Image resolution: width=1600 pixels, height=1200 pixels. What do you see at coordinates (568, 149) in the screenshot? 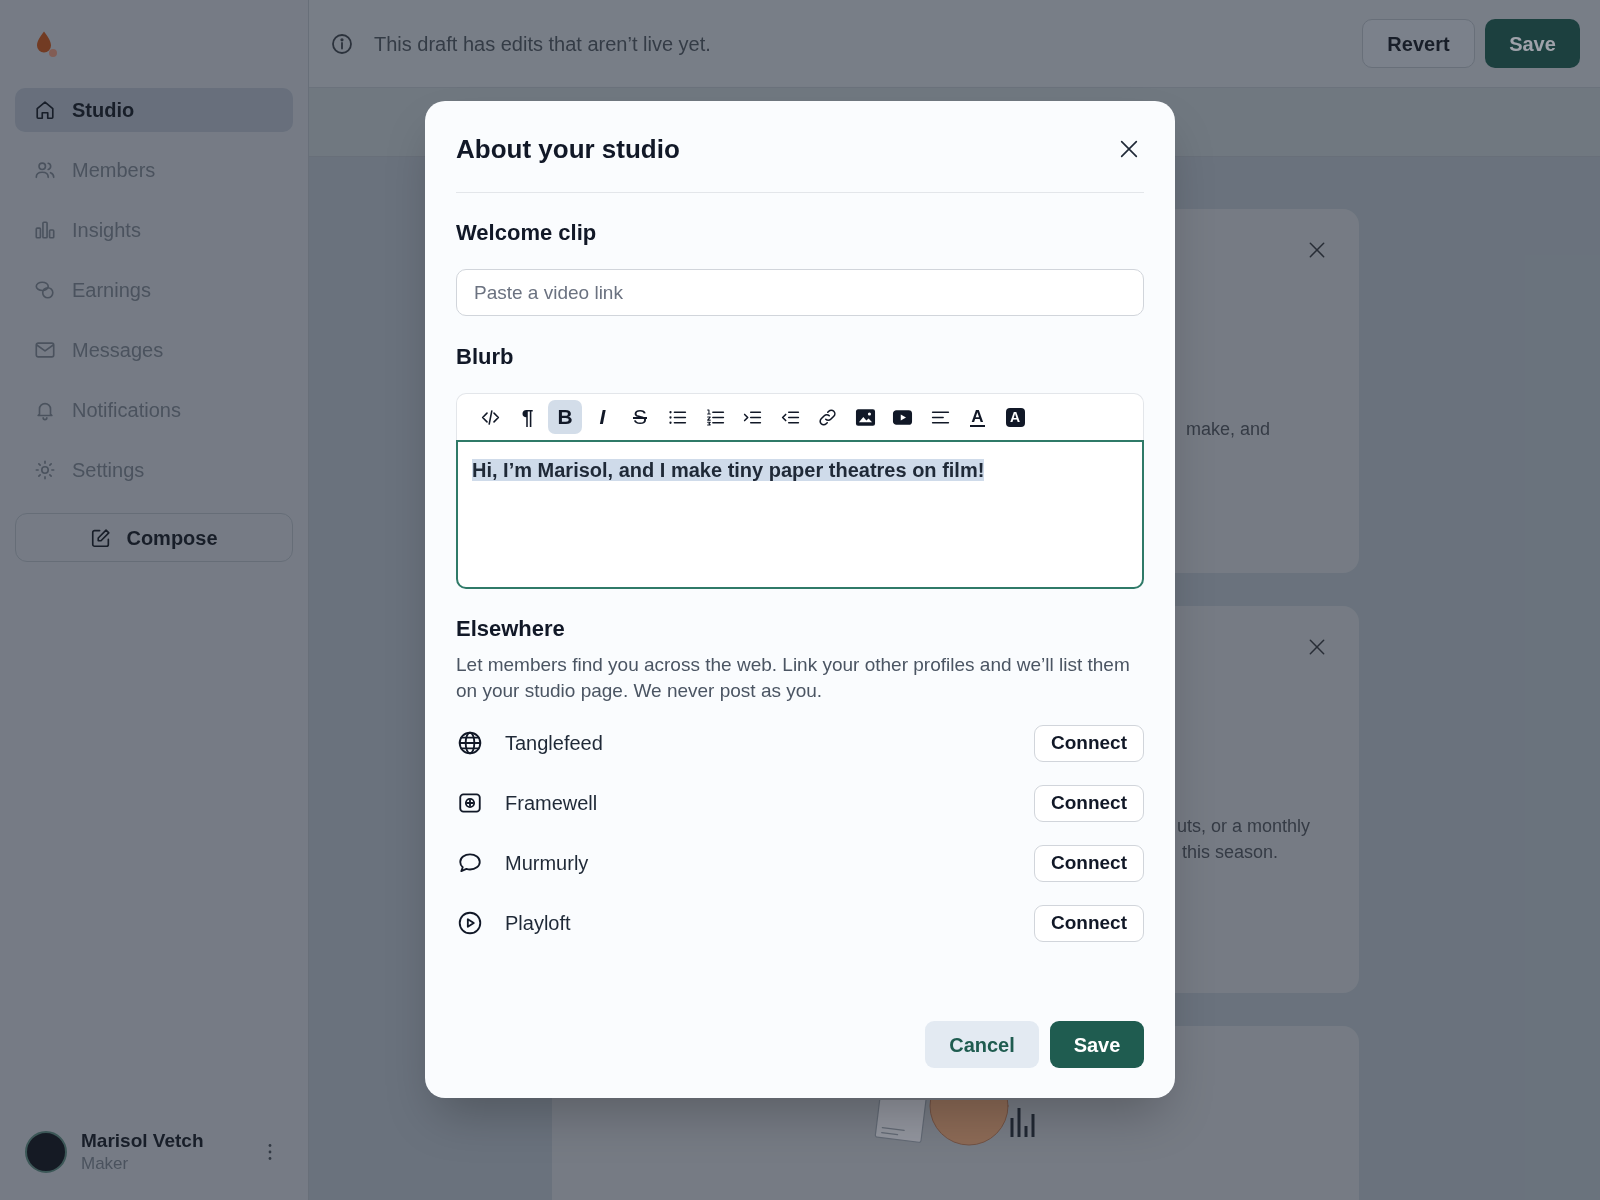
I see `modal-title: About your studio` at bounding box center [568, 149].